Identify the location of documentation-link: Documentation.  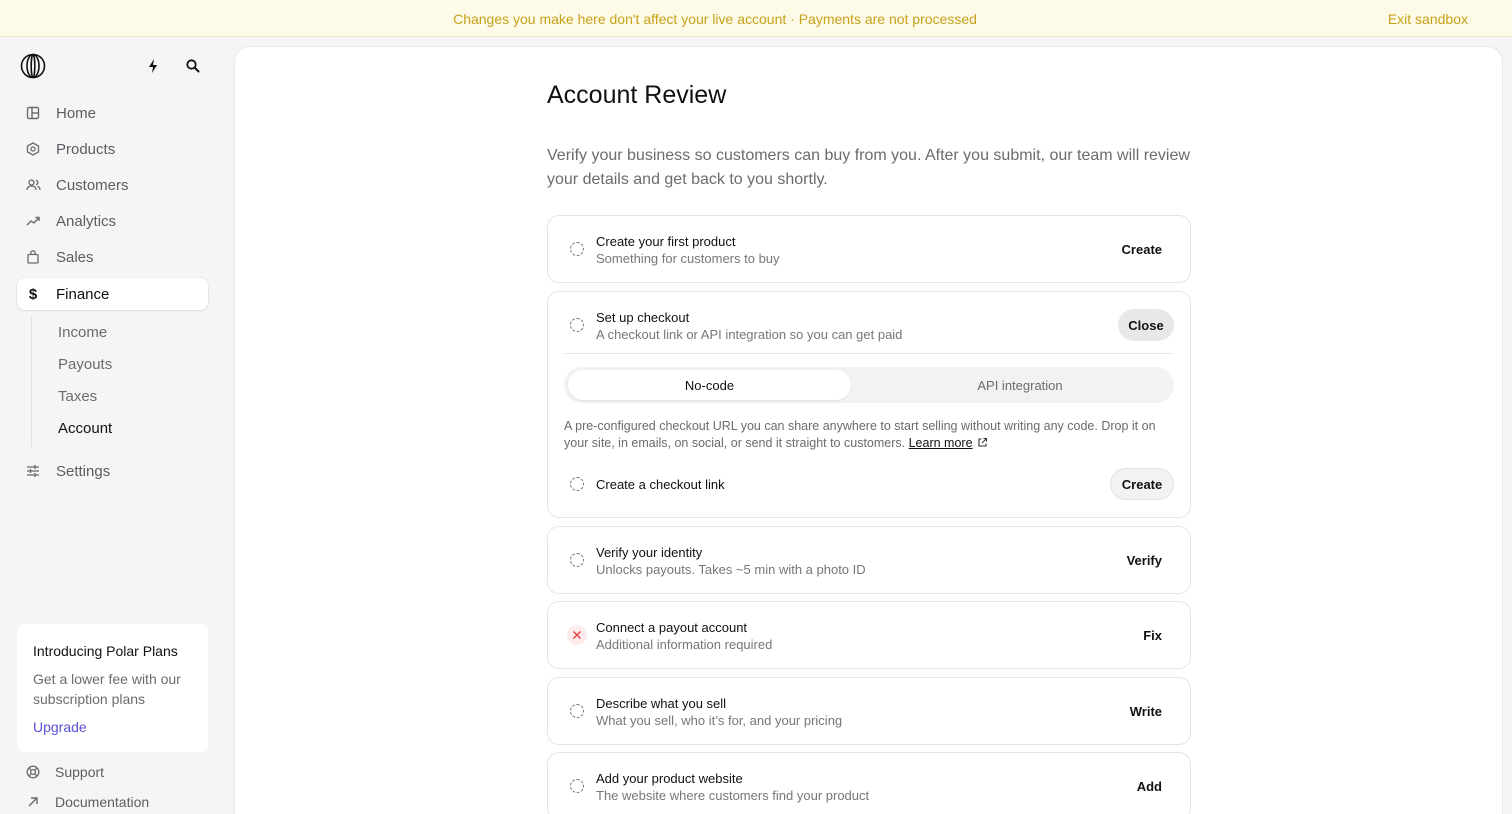
(87, 802).